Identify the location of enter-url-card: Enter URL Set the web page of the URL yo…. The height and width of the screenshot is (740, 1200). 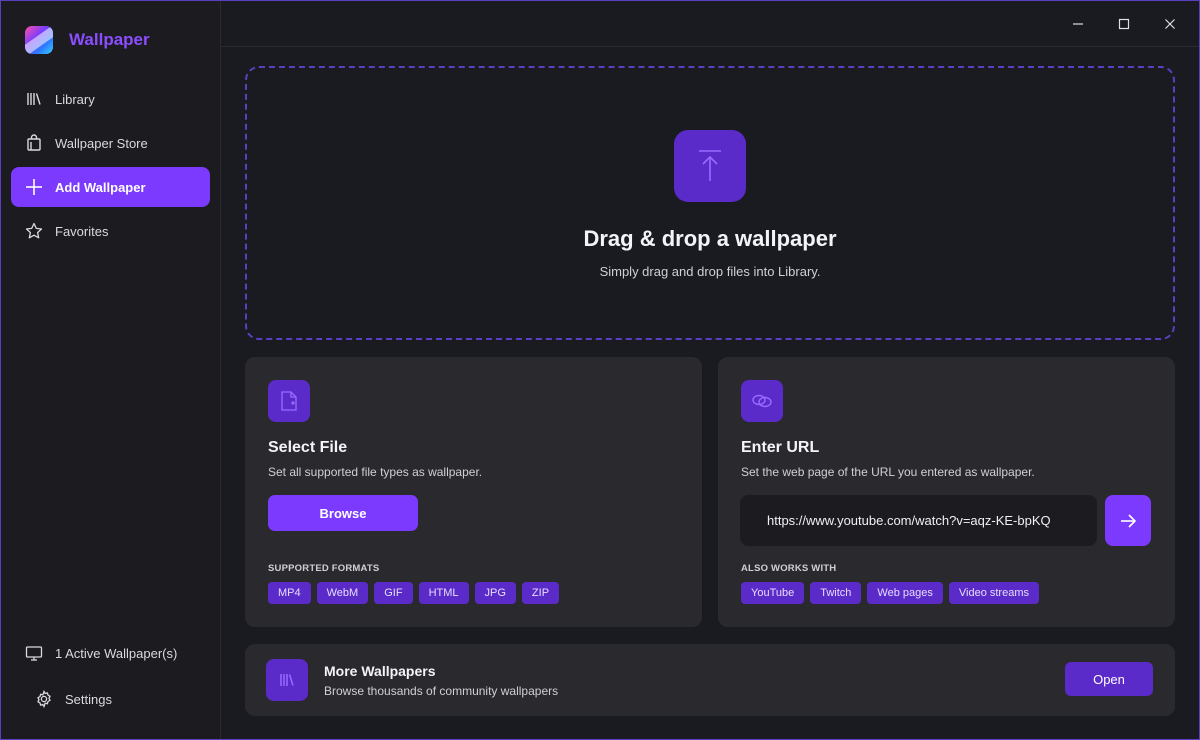
(946, 492).